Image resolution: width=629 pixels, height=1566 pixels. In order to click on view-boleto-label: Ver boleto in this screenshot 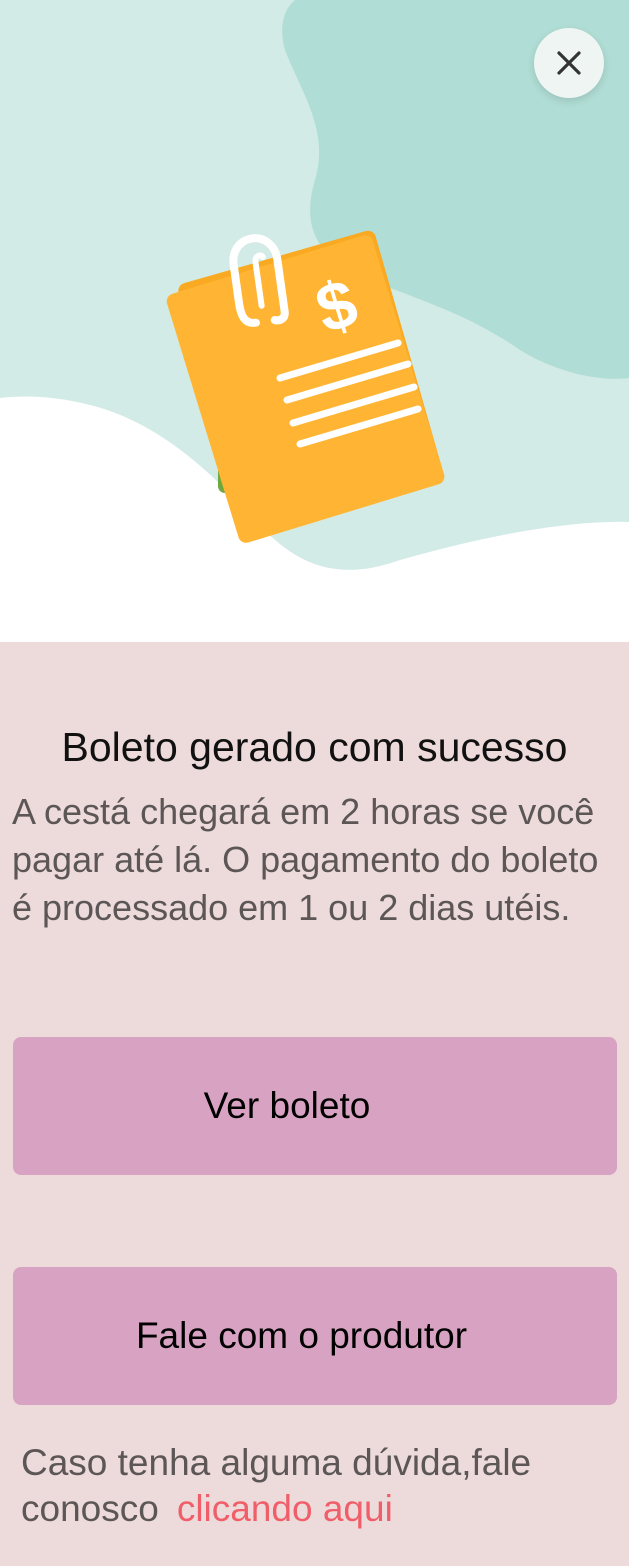, I will do `click(287, 1105)`.